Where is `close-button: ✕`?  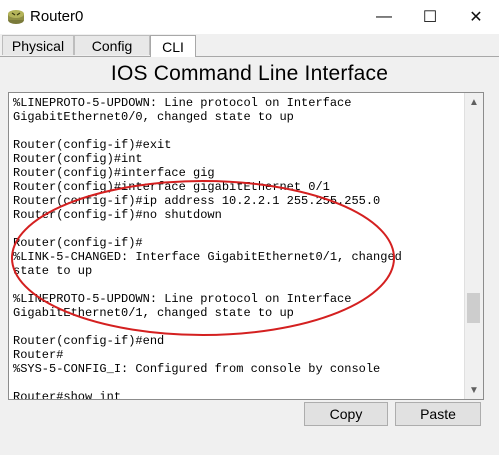
close-button: ✕ is located at coordinates (476, 17).